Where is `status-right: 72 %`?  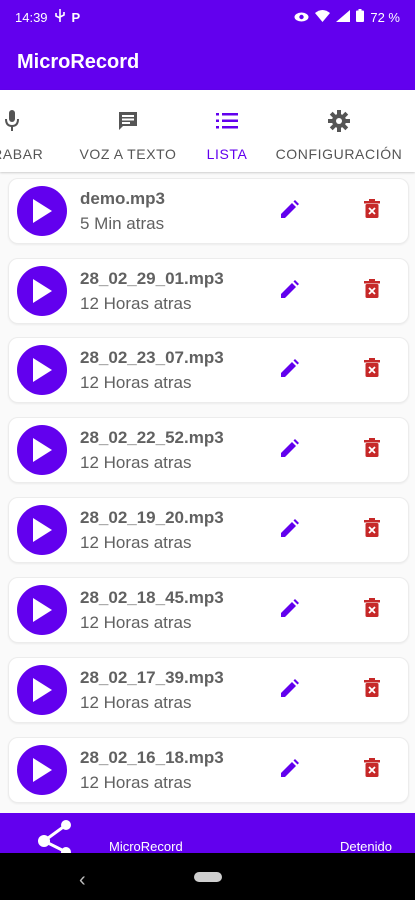 status-right: 72 % is located at coordinates (347, 17).